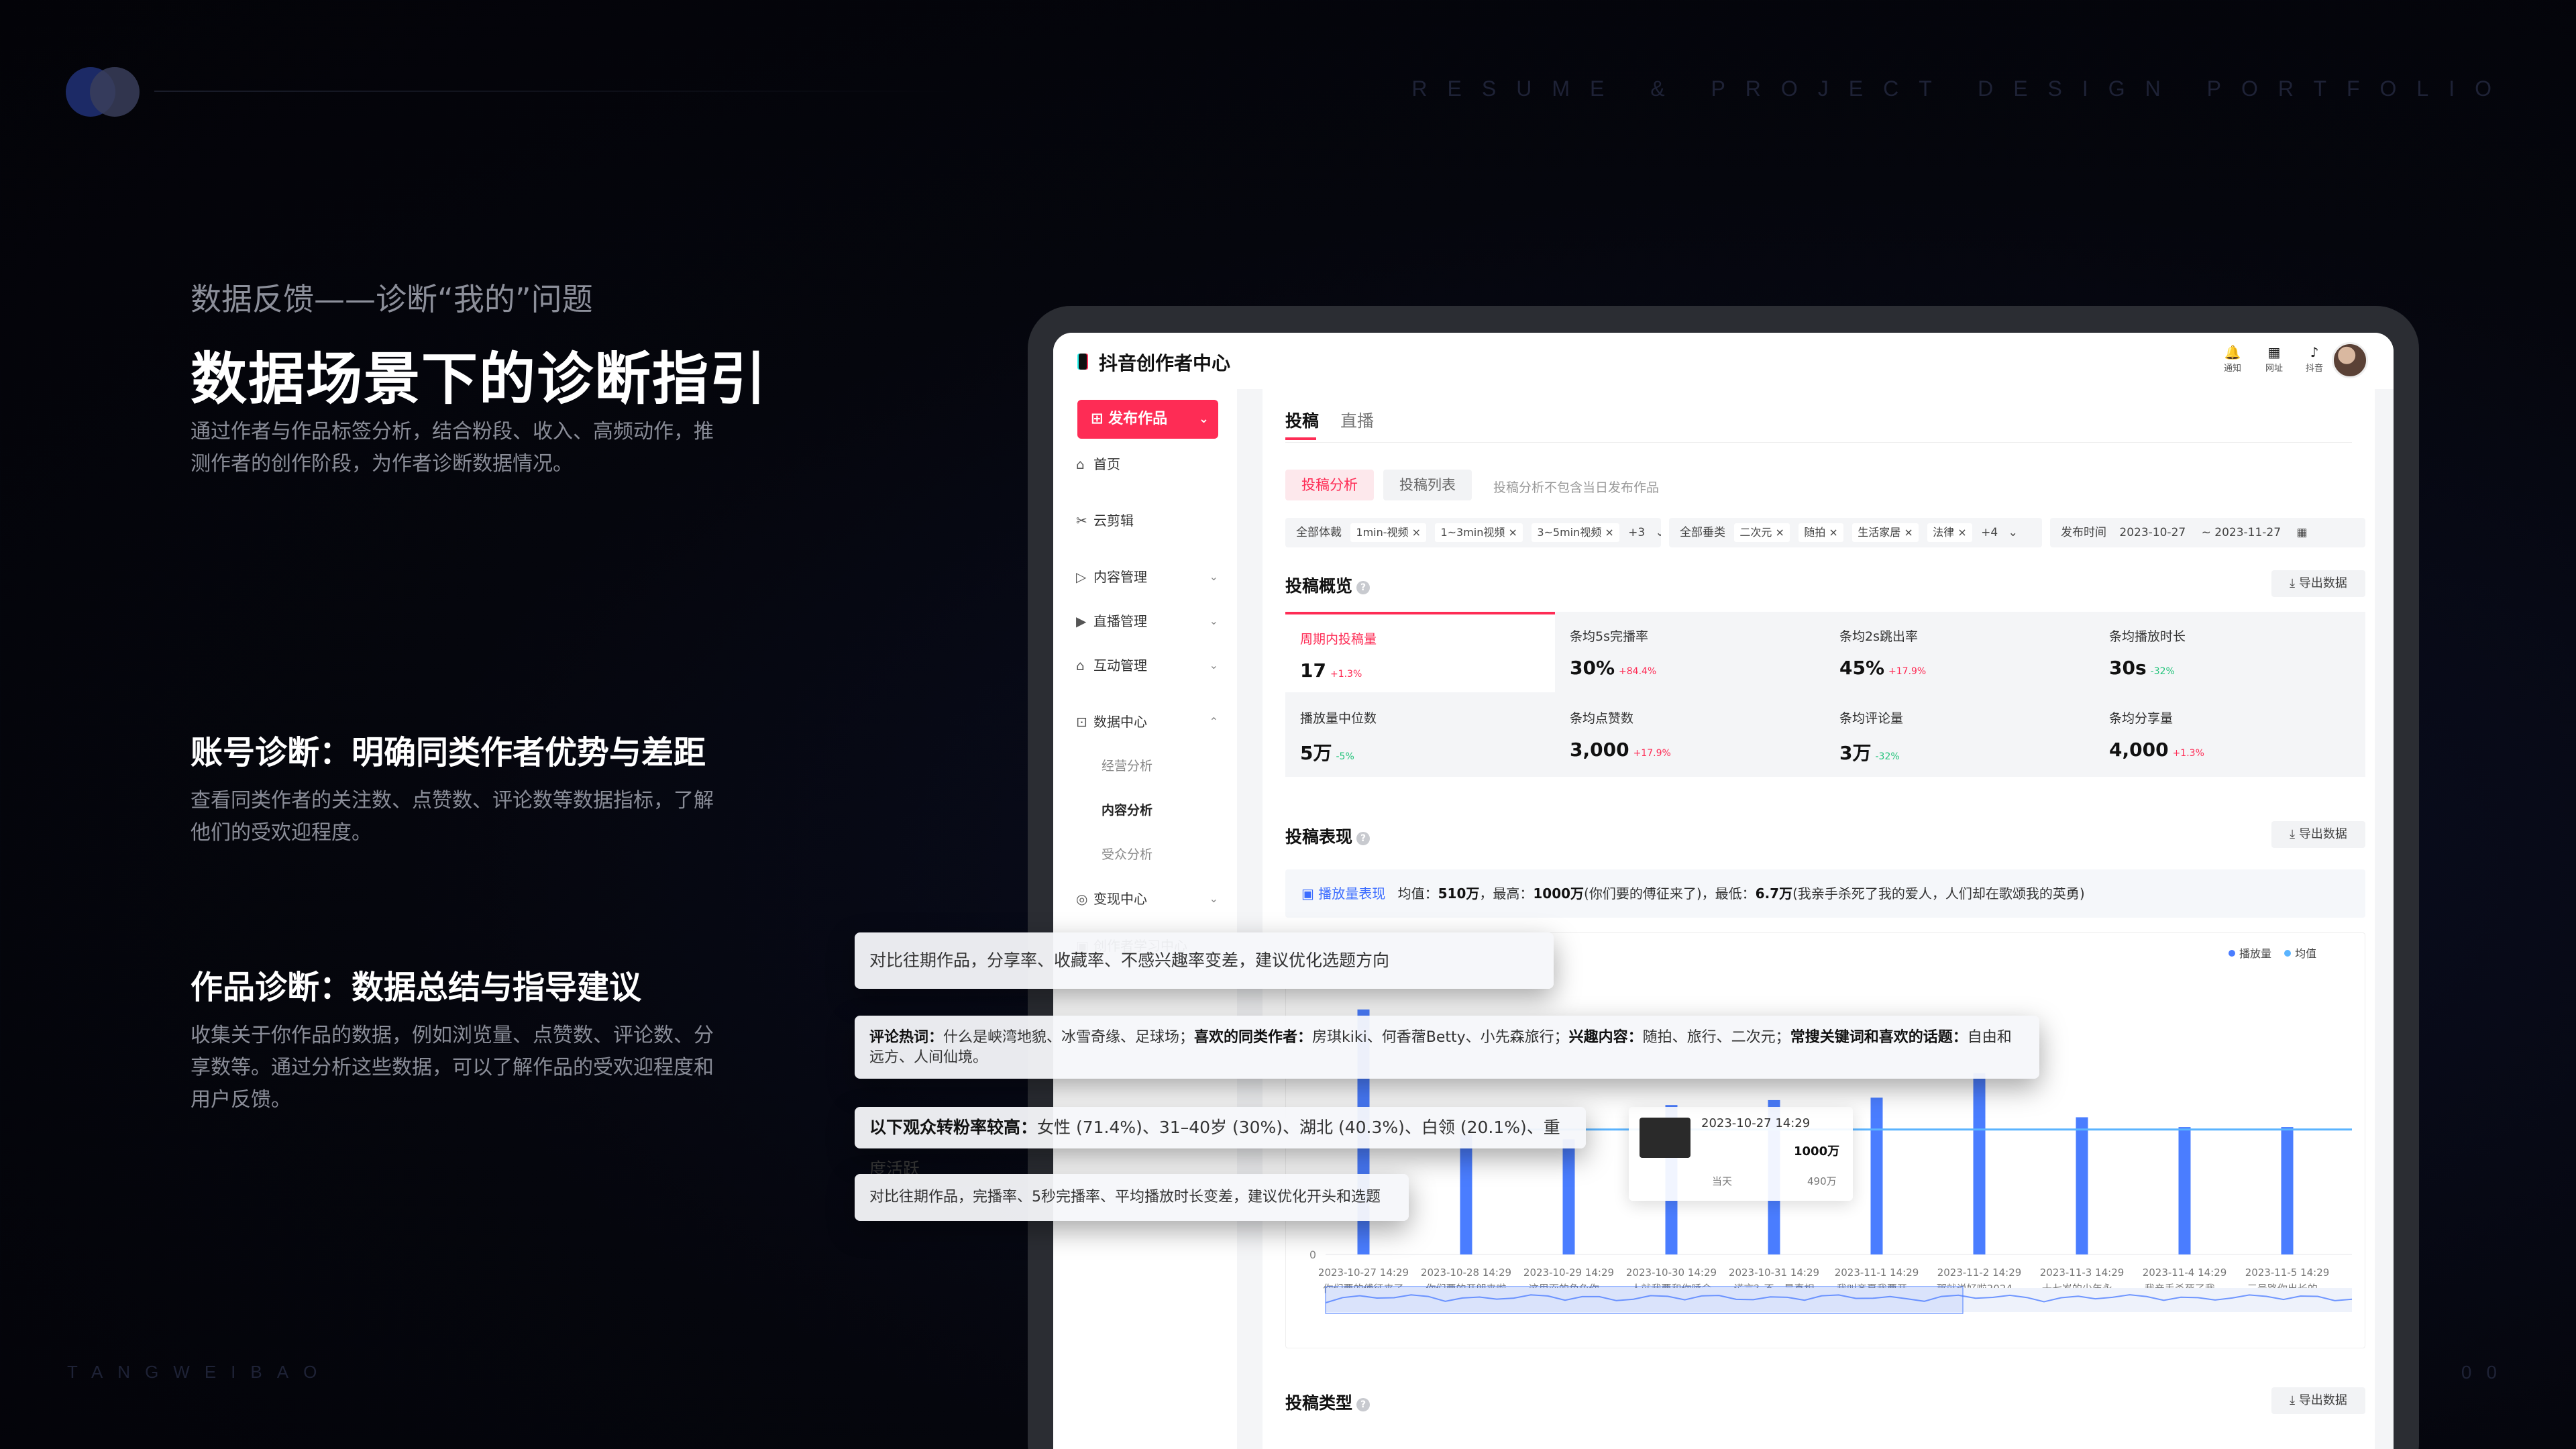 Image resolution: width=2576 pixels, height=1449 pixels. I want to click on x-tick-label: 2023-10-27 14:29, so click(1363, 1273).